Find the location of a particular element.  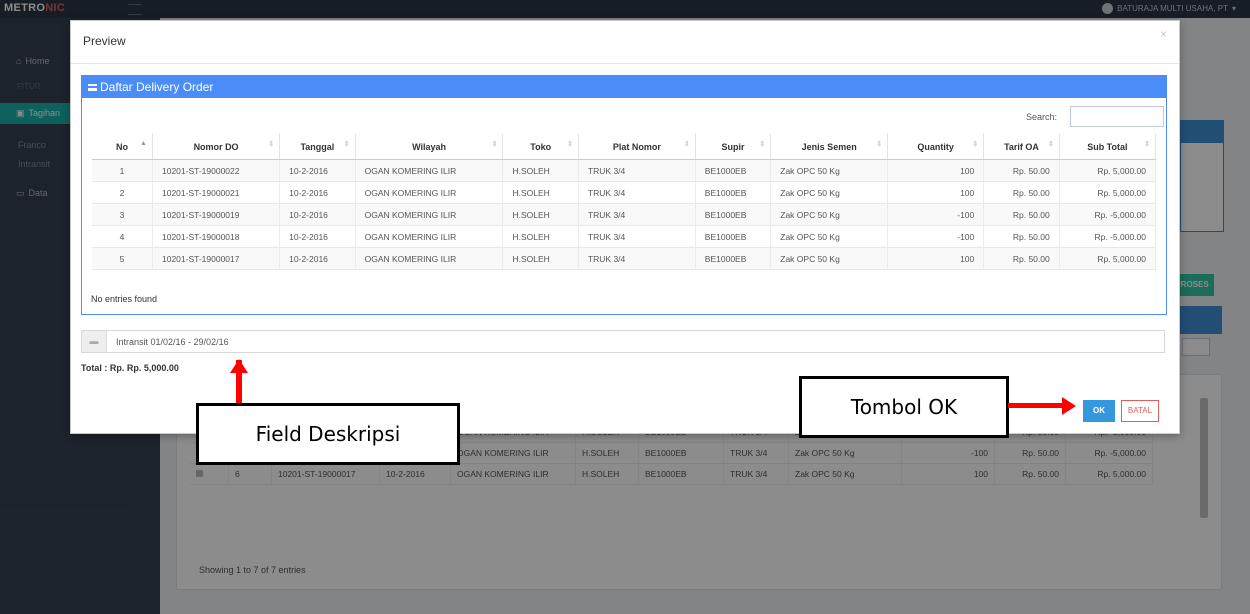

description-field: ▬ Intransit 01/02/16 - 29/02/16 is located at coordinates (623, 341).